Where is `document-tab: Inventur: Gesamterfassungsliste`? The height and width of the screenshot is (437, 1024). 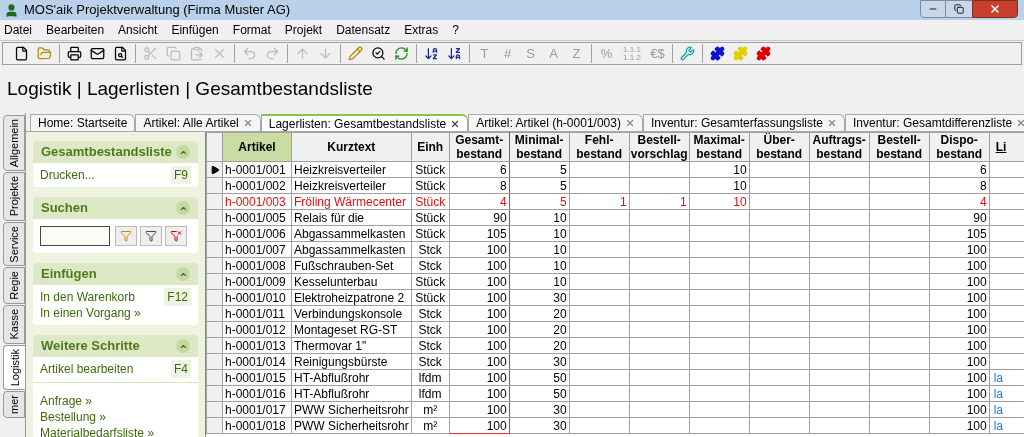
document-tab: Inventur: Gesamterfassungsliste is located at coordinates (743, 122).